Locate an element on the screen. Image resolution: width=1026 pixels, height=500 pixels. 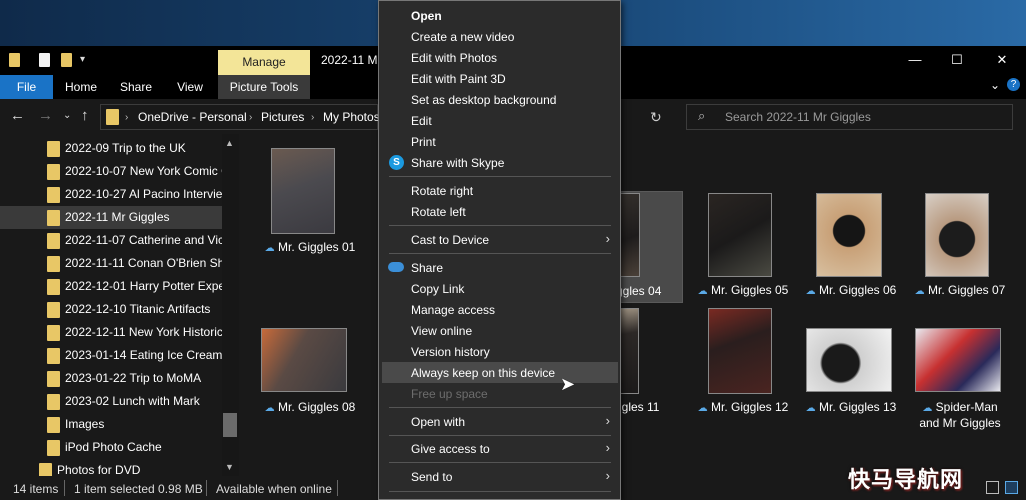
chevron-down-icon: ⌄ is located at coordinates (995, 85).